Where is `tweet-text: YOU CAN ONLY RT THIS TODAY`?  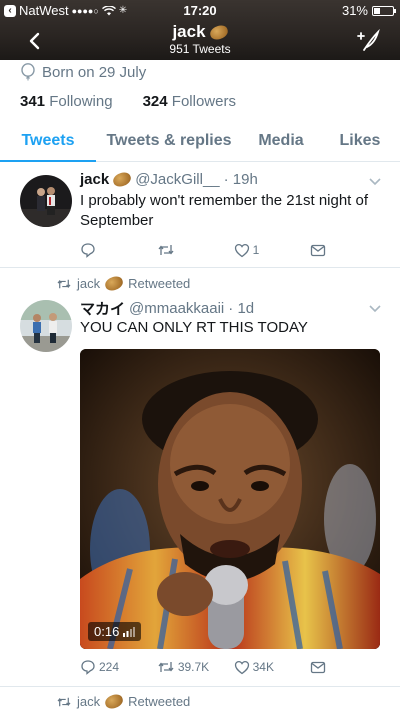 tweet-text: YOU CAN ONLY RT THIS TODAY is located at coordinates (194, 327).